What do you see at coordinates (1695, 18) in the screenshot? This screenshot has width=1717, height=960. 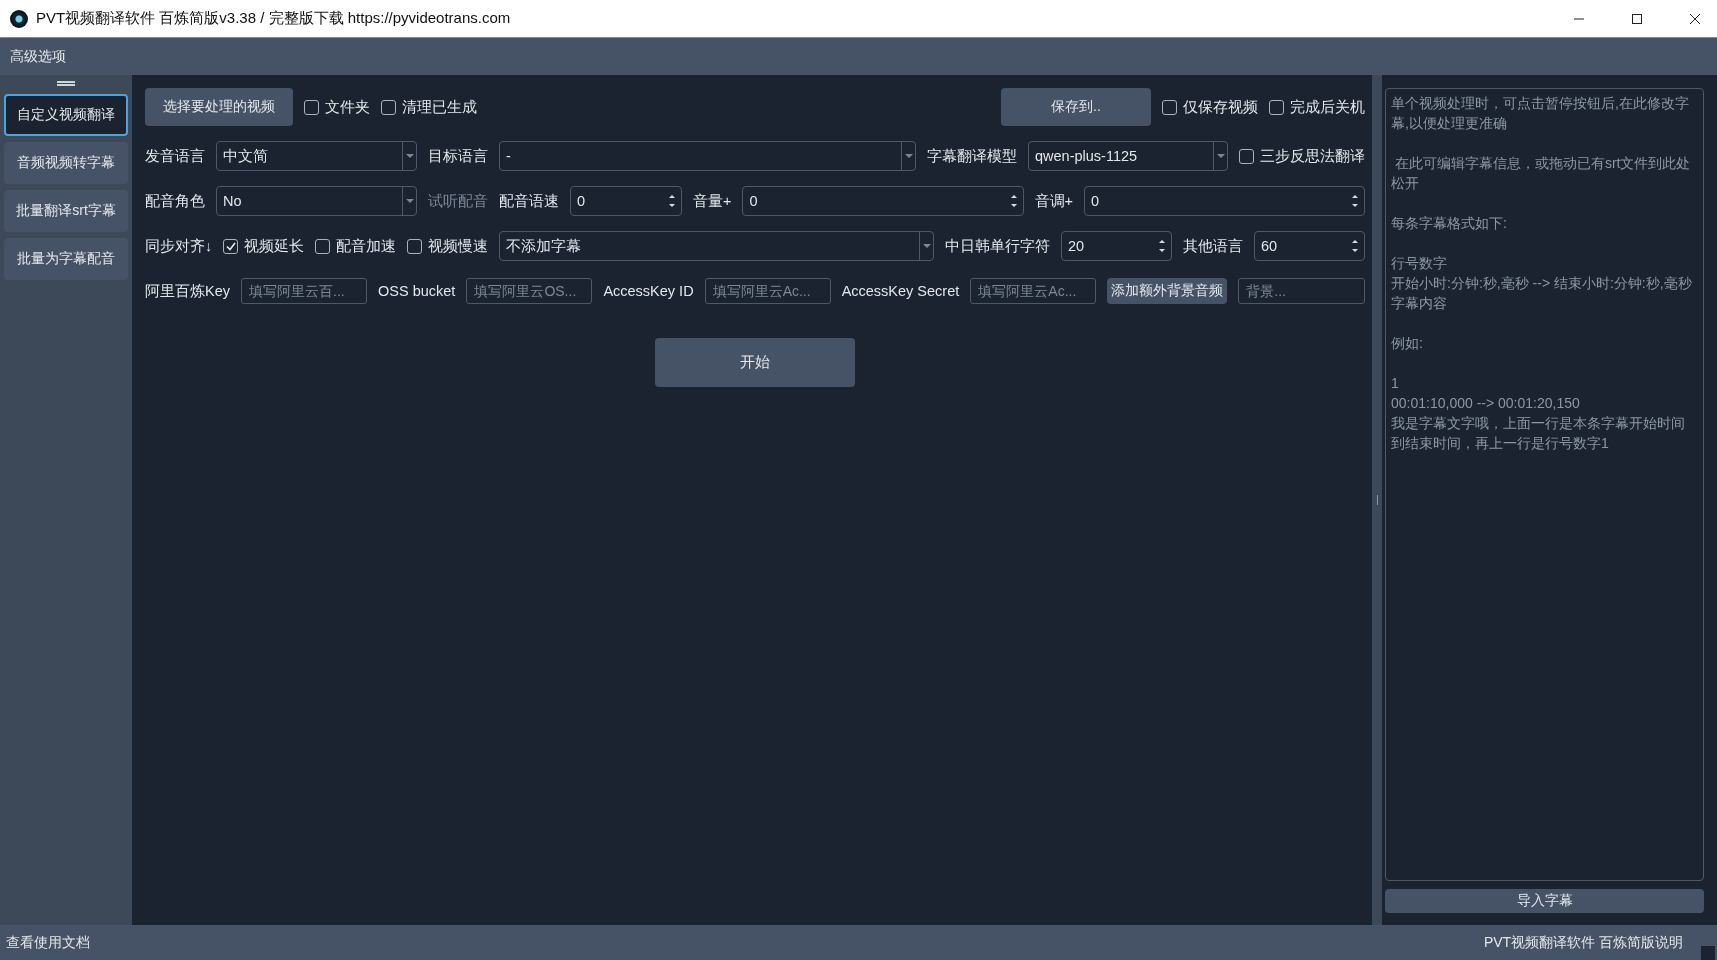 I see `close-icon` at bounding box center [1695, 18].